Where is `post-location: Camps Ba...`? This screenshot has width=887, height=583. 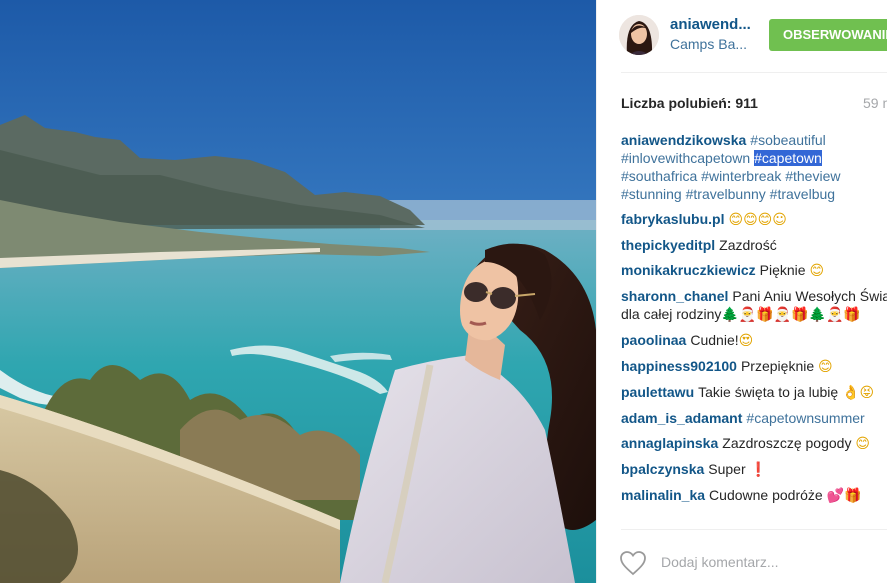 post-location: Camps Ba... is located at coordinates (708, 44).